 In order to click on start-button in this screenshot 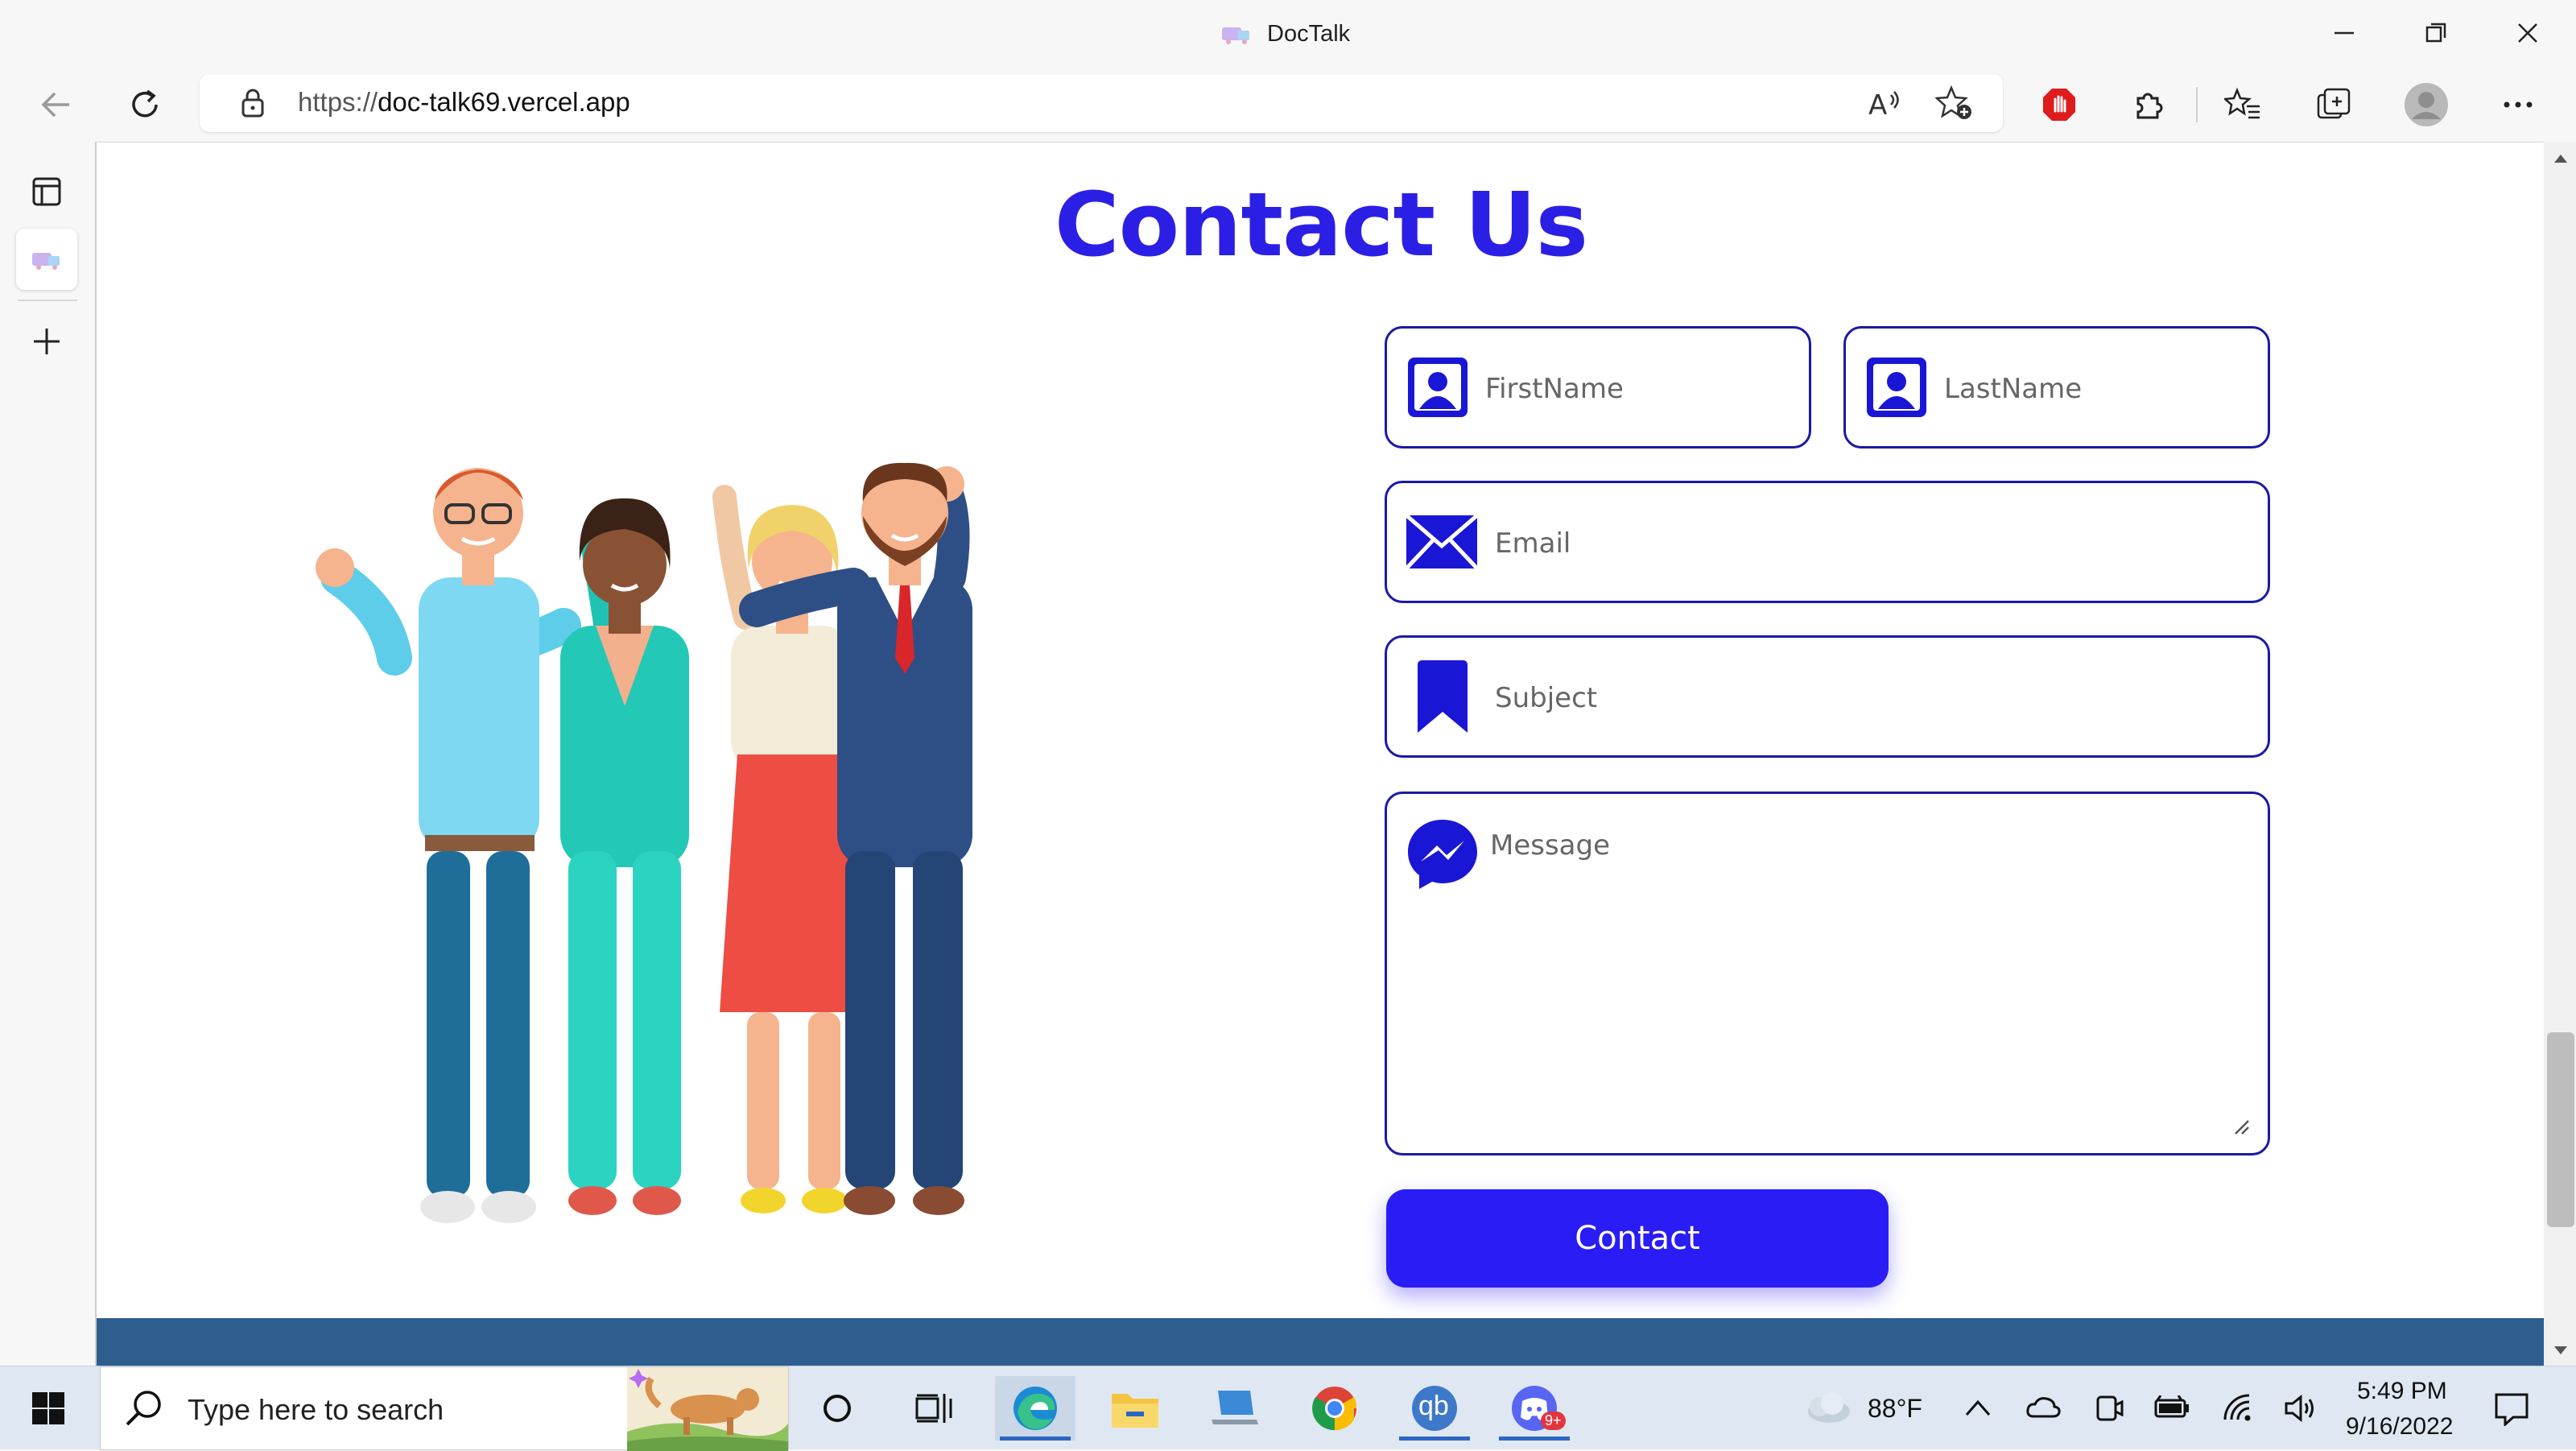, I will do `click(48, 1408)`.